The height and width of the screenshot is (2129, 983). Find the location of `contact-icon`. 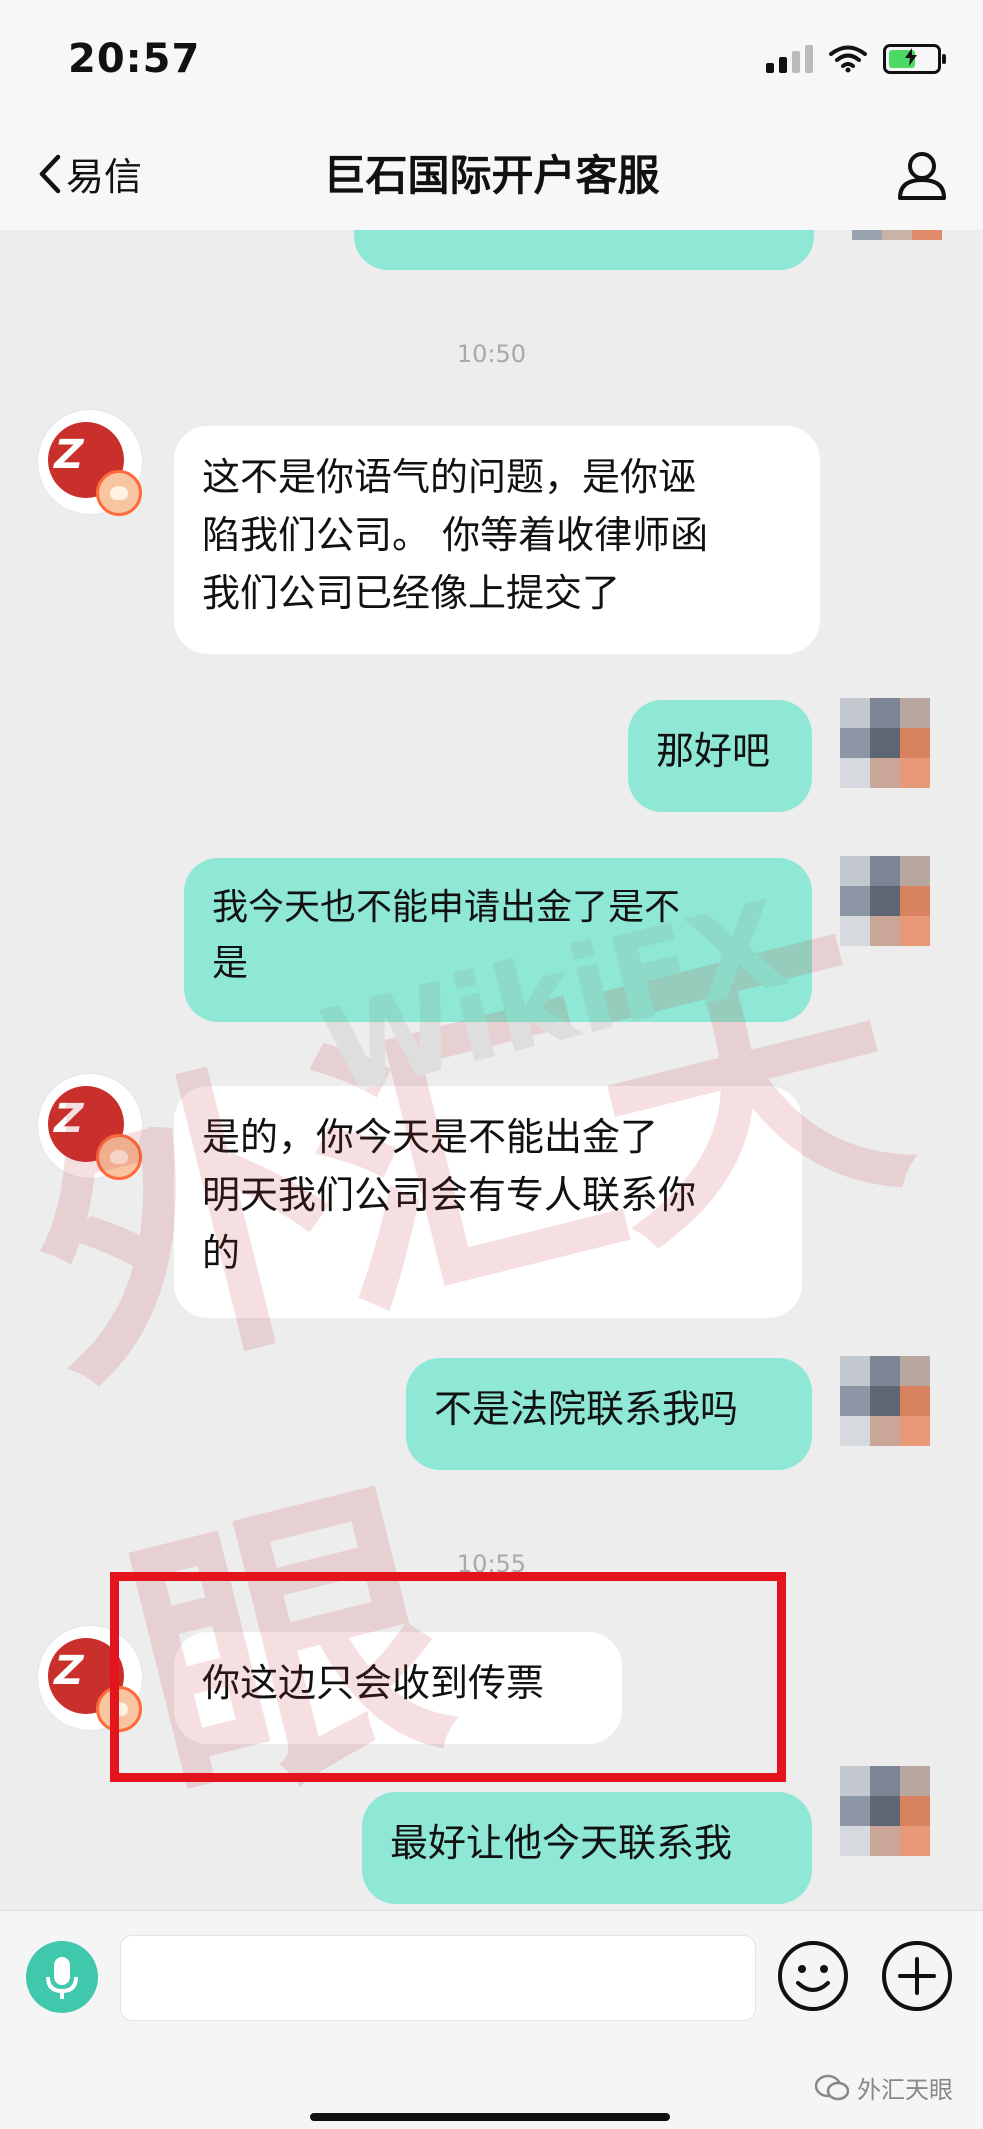

contact-icon is located at coordinates (922, 175).